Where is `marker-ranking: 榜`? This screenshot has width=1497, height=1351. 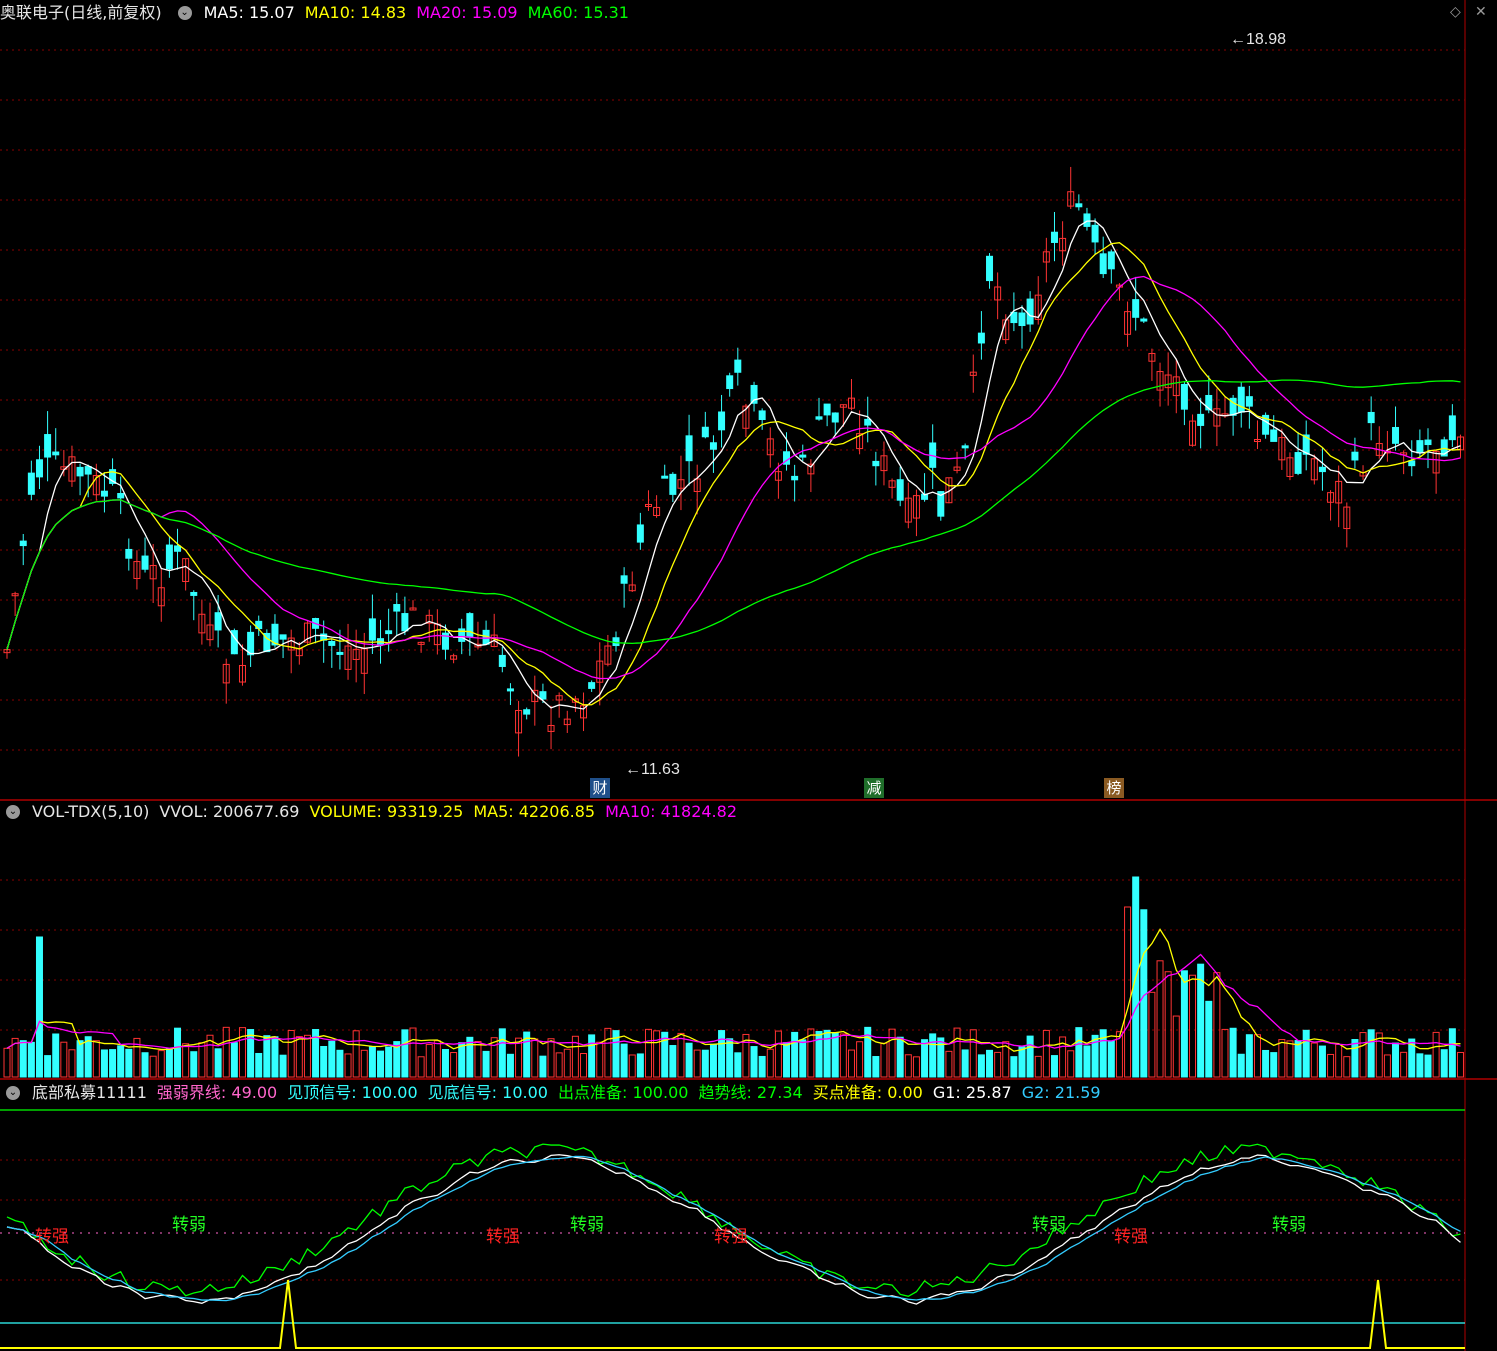 marker-ranking: 榜 is located at coordinates (1114, 788).